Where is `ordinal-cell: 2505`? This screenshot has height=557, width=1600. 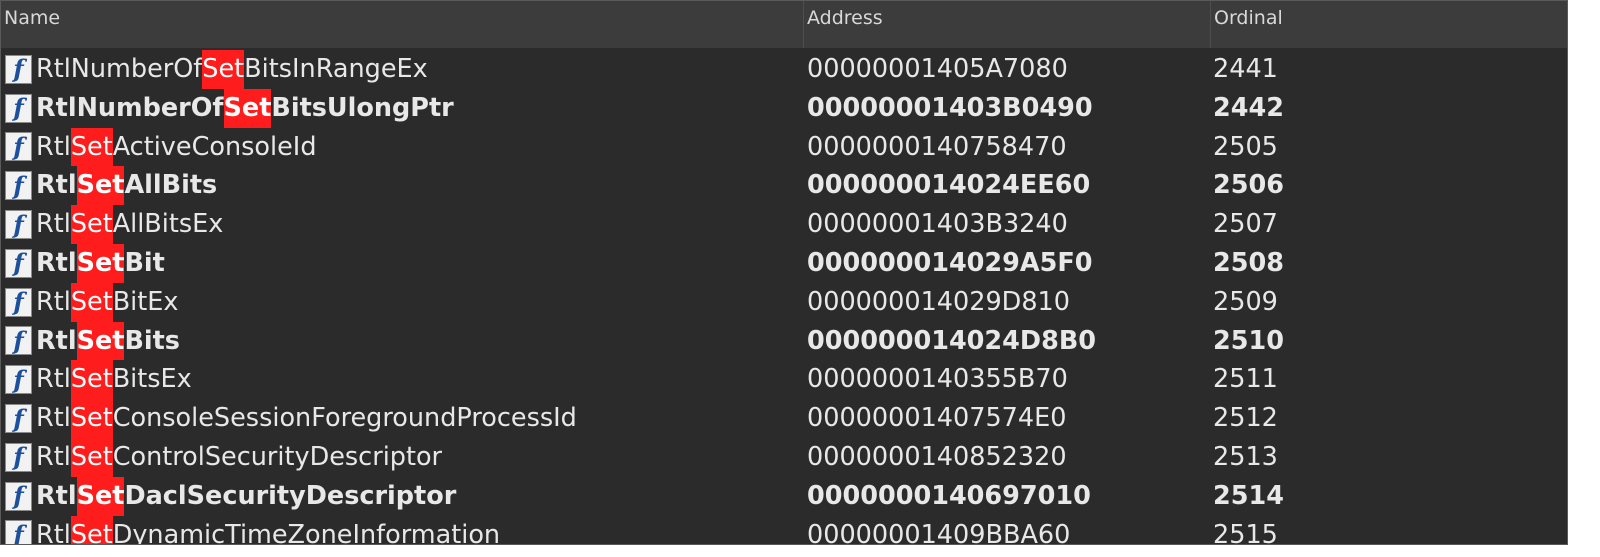
ordinal-cell: 2505 is located at coordinates (1245, 146).